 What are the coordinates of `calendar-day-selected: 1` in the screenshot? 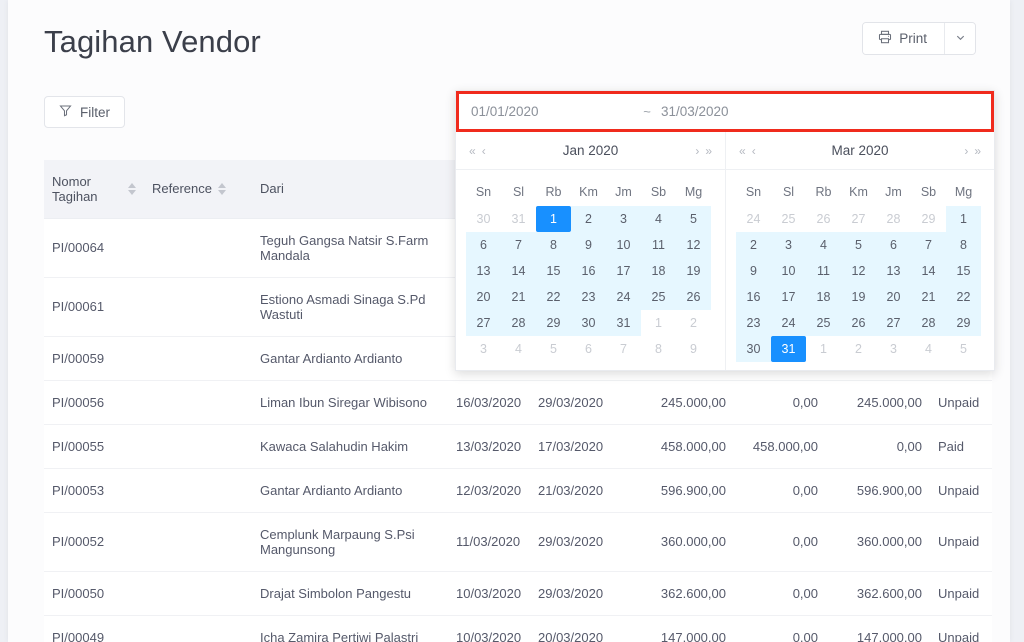 It's located at (553, 219).